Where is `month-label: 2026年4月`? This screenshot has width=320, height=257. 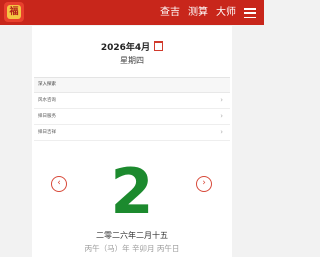
month-label: 2026年4月 is located at coordinates (125, 48).